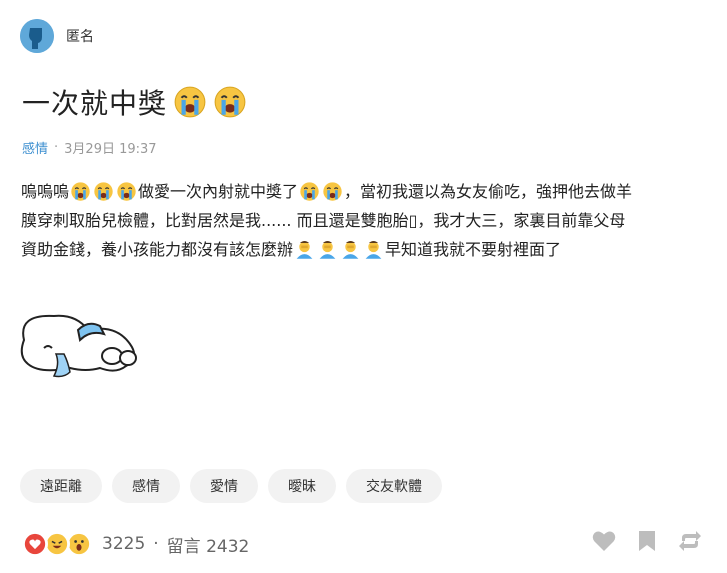 The image size is (727, 573). I want to click on share-repost-icon, so click(690, 541).